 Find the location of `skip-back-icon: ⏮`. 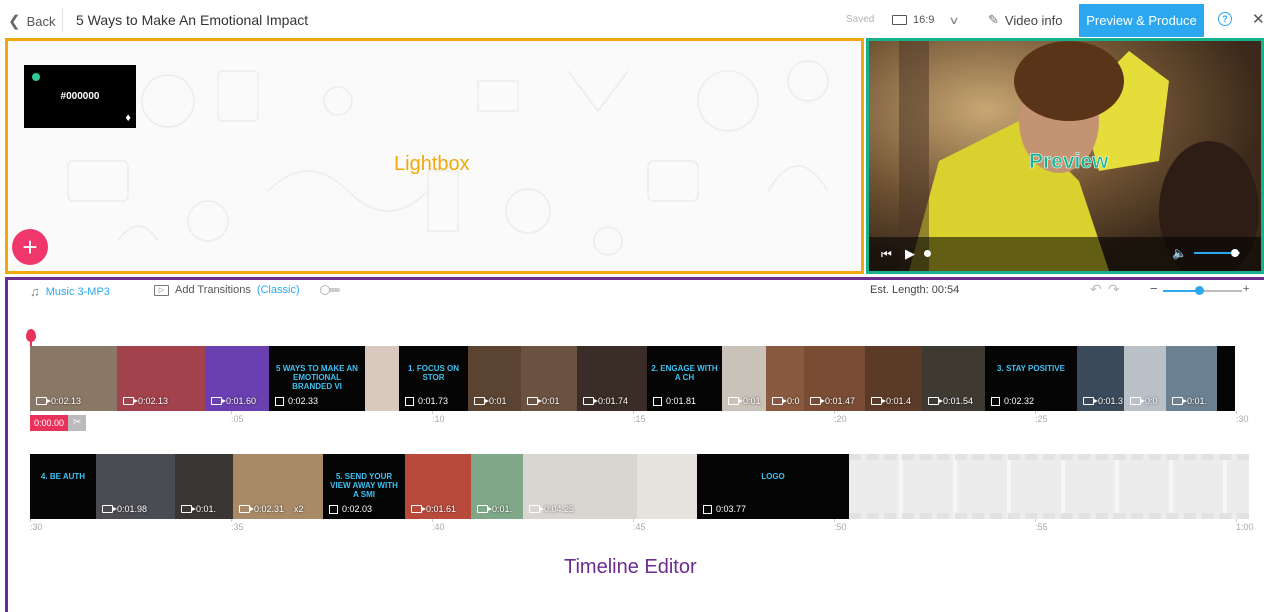

skip-back-icon: ⏮ is located at coordinates (886, 254).